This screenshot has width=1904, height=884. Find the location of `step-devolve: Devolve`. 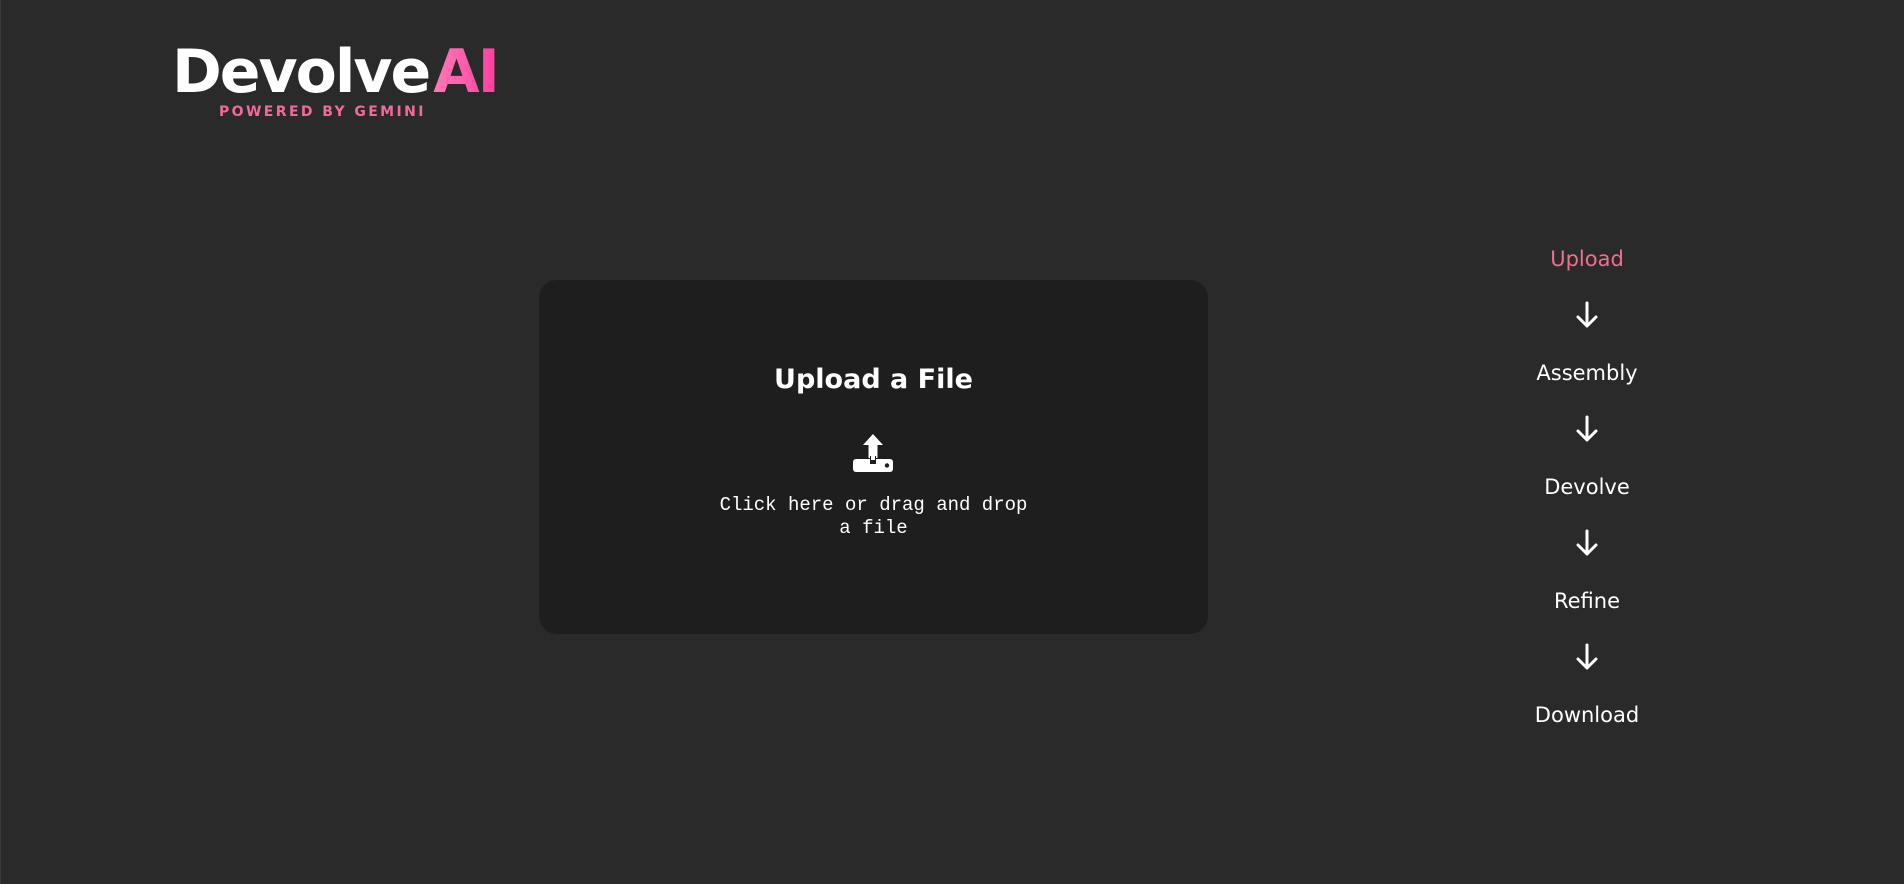

step-devolve: Devolve is located at coordinates (1587, 487).